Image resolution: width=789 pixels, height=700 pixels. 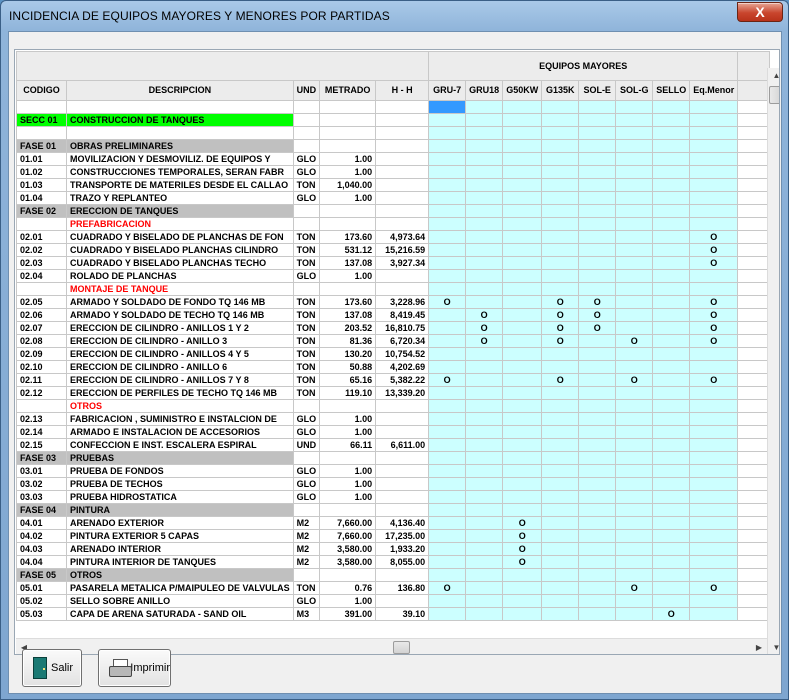 I want to click on descripcion-cell: ERECCION DE CILINDRO - ANILLOS 7 Y 8, so click(x=180, y=380).